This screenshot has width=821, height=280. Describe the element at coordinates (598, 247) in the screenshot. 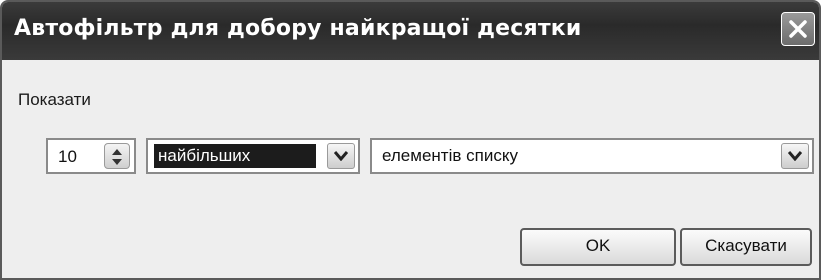

I see `ok-button: OK` at that location.